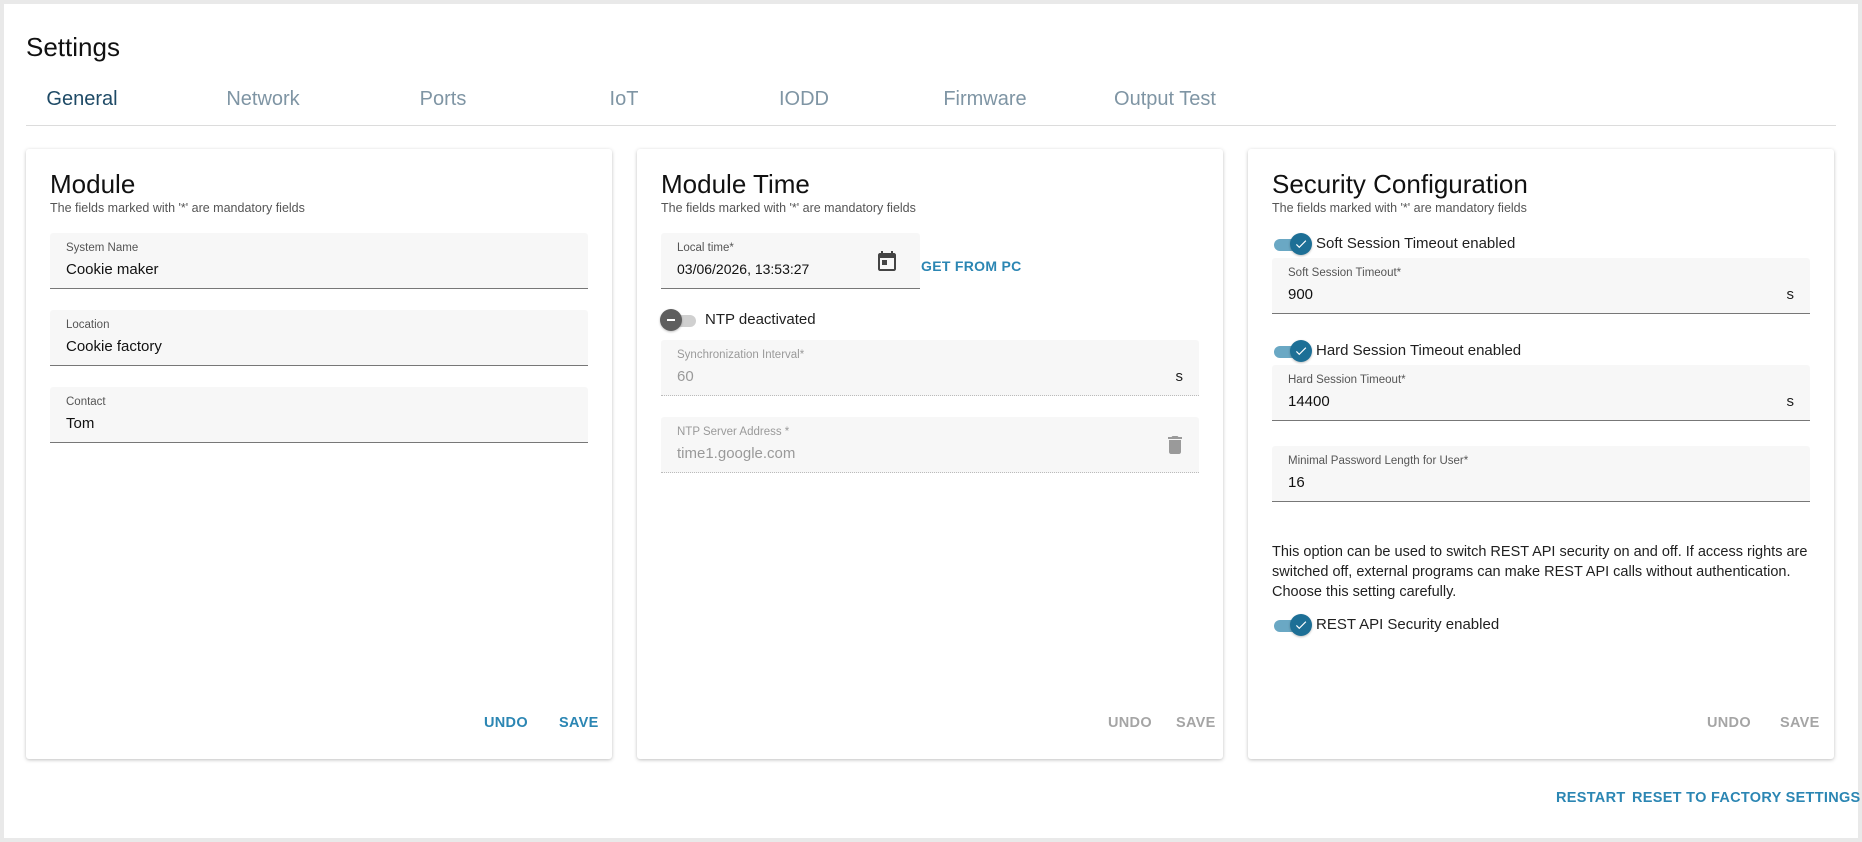 The width and height of the screenshot is (1862, 842). Describe the element at coordinates (1378, 461) in the screenshot. I see `min-password-label: Minimal Password Length for User*` at that location.